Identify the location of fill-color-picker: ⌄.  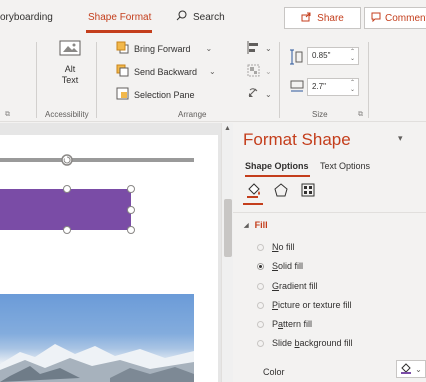
(411, 369).